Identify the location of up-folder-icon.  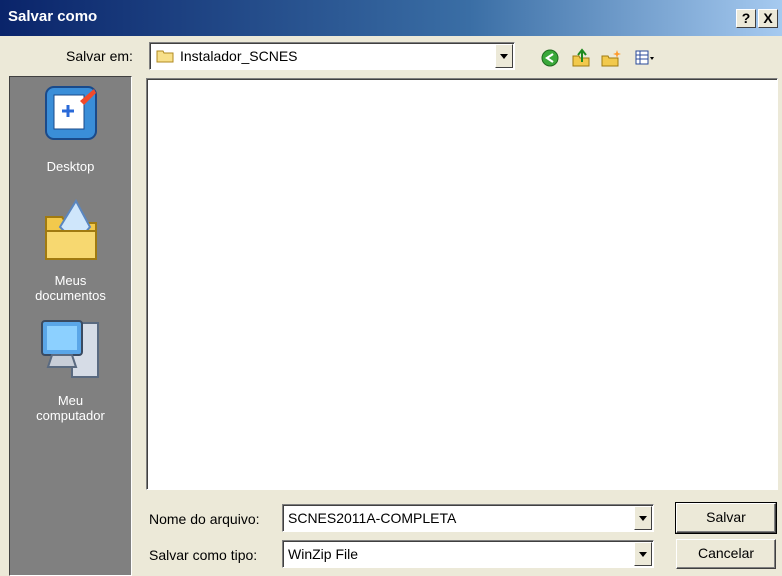
(581, 58).